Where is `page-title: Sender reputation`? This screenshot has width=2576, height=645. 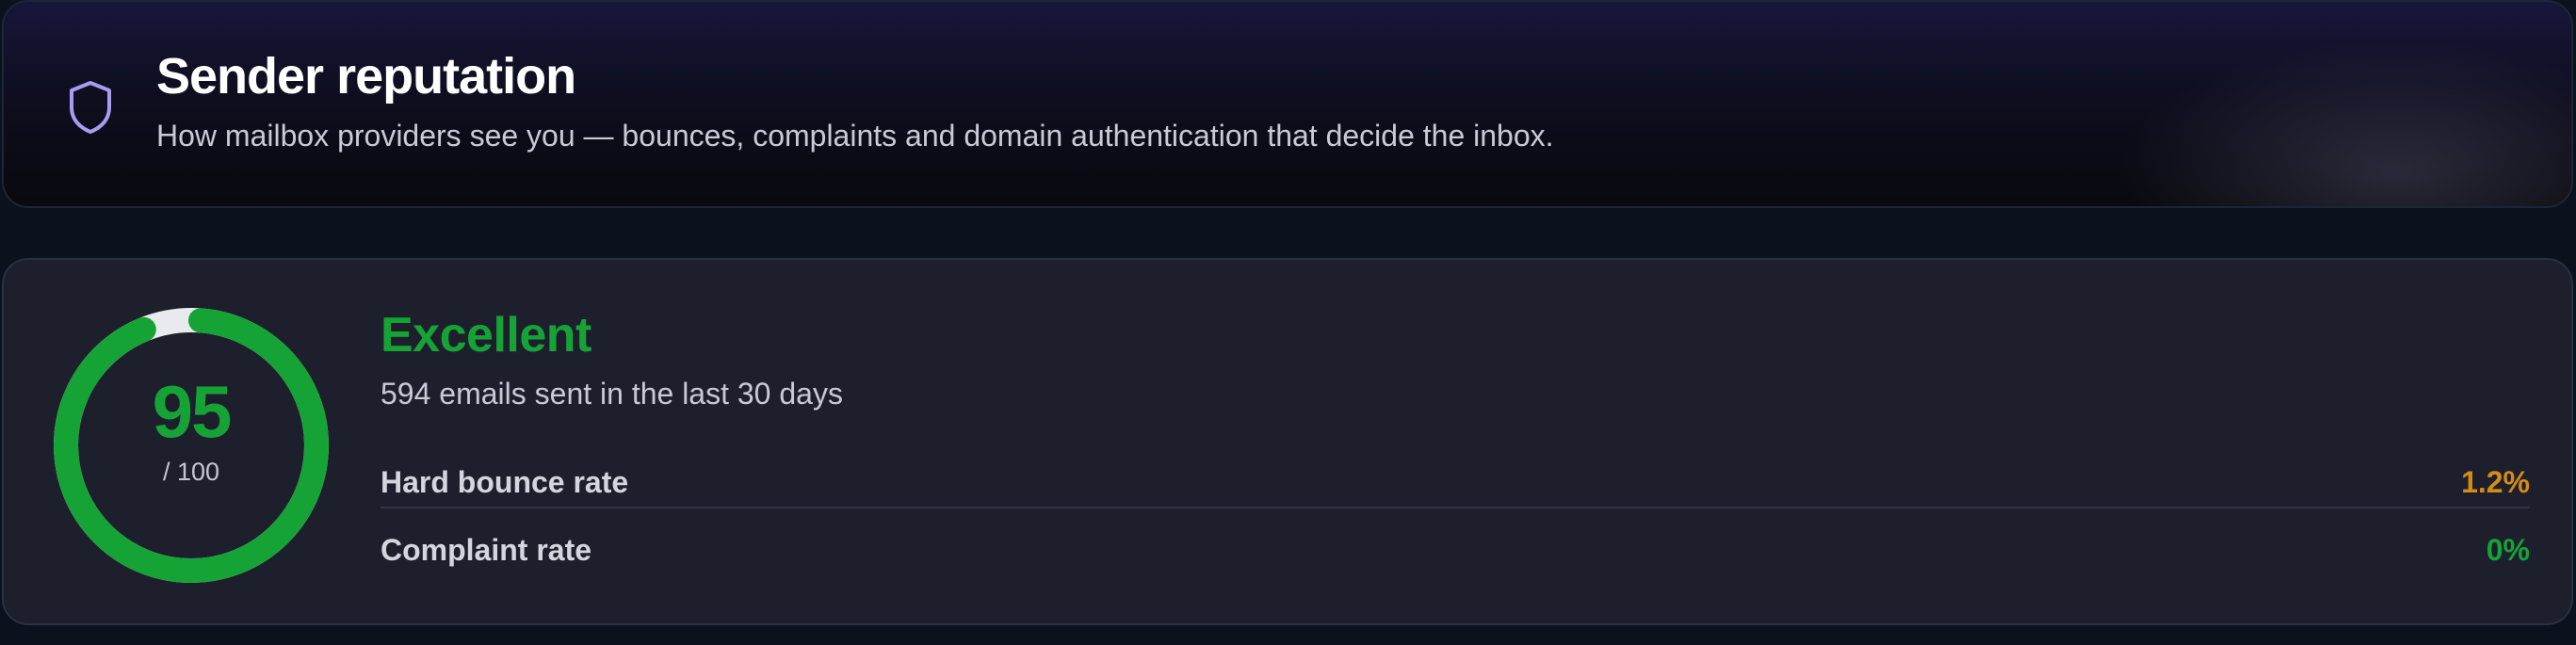
page-title: Sender reputation is located at coordinates (366, 76).